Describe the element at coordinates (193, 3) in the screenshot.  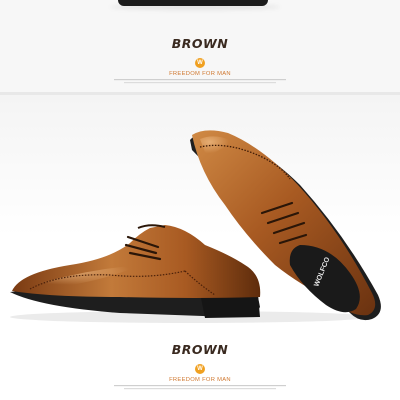
I see `previous-shoe-sole-edge` at that location.